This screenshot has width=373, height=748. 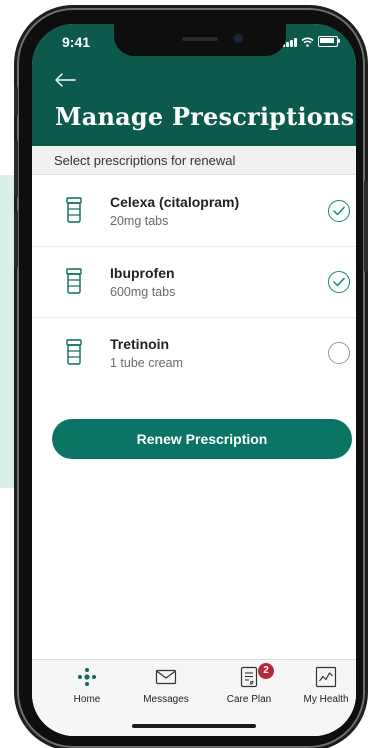 I want to click on volume-down-button-hw, so click(x=16, y=239).